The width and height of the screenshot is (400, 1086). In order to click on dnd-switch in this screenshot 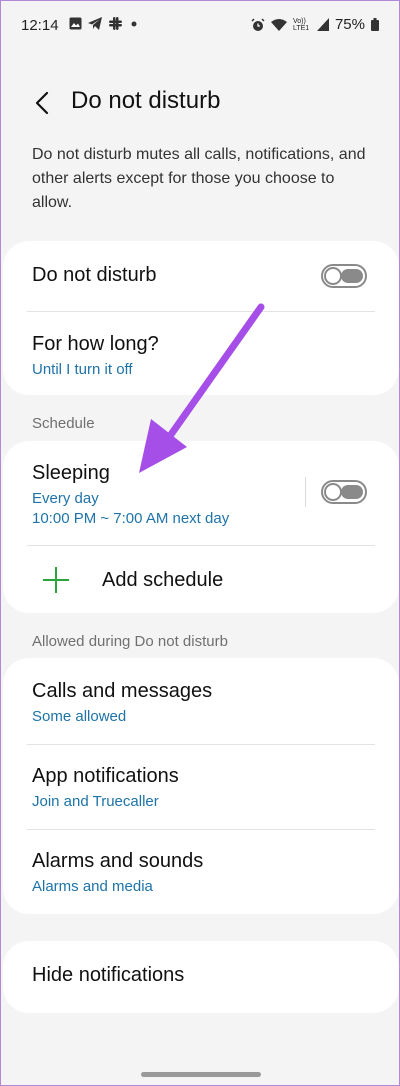, I will do `click(344, 276)`.